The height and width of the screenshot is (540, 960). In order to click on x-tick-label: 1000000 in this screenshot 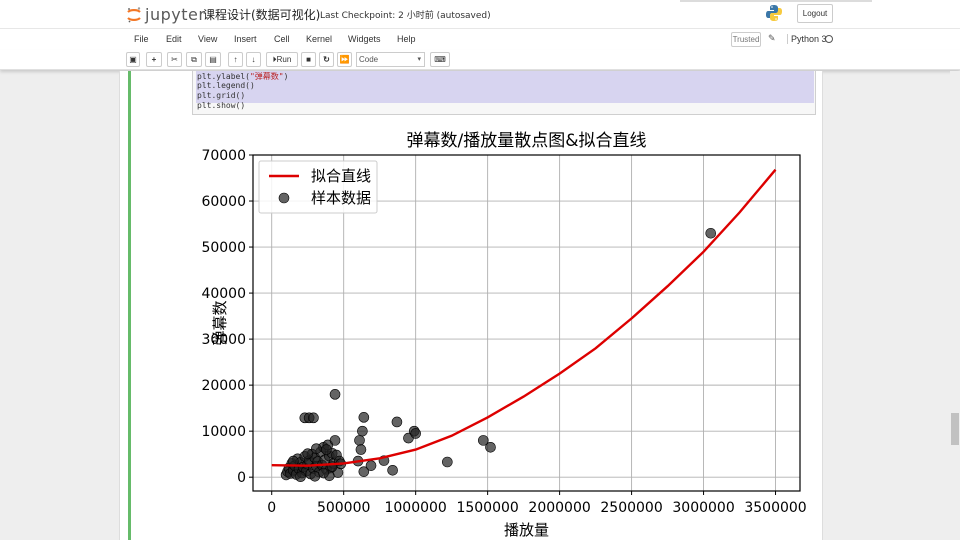, I will do `click(415, 508)`.